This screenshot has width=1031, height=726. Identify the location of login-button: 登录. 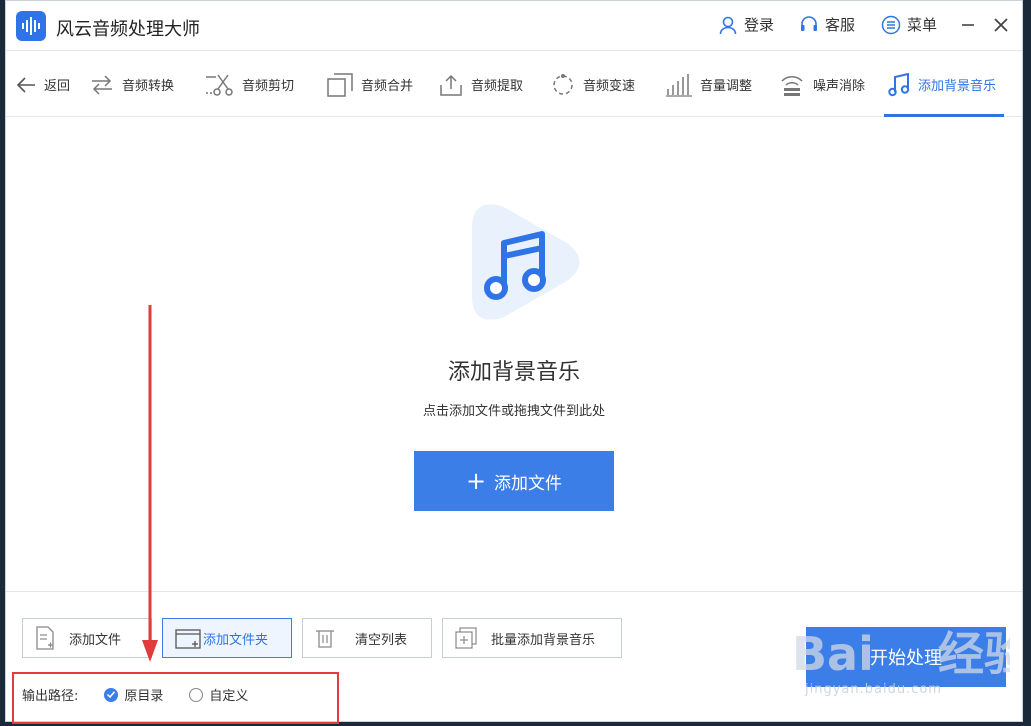
(746, 24).